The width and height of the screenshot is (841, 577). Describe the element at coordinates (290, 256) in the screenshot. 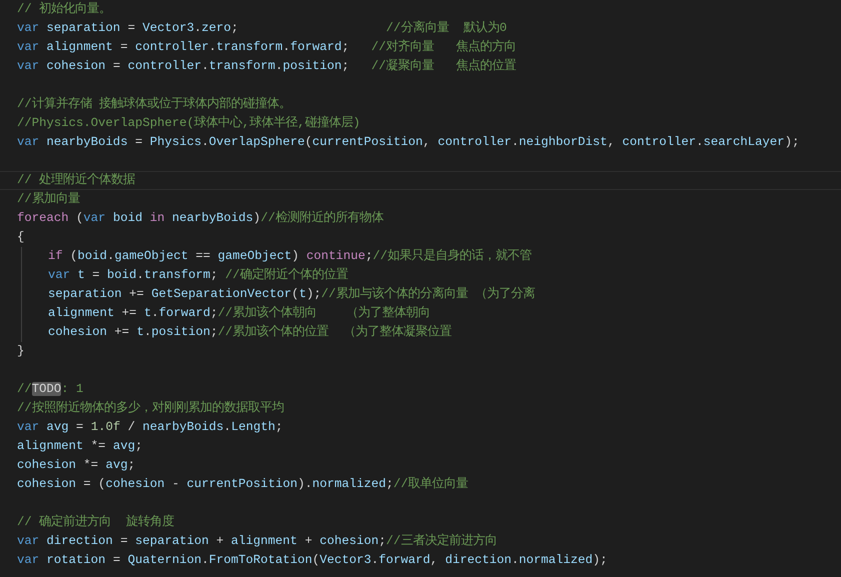

I see `code-line: if (boid.gameObject == gameObject) continue;//如果只是自身的话，就不管` at that location.